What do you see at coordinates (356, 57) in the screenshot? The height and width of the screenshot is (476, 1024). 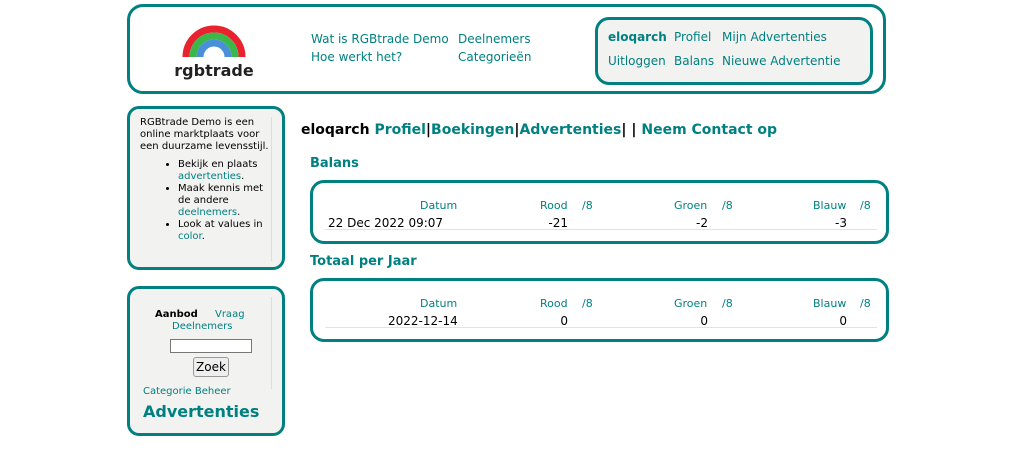 I see `nav-hoe-werkt: Hoe werkt het?` at bounding box center [356, 57].